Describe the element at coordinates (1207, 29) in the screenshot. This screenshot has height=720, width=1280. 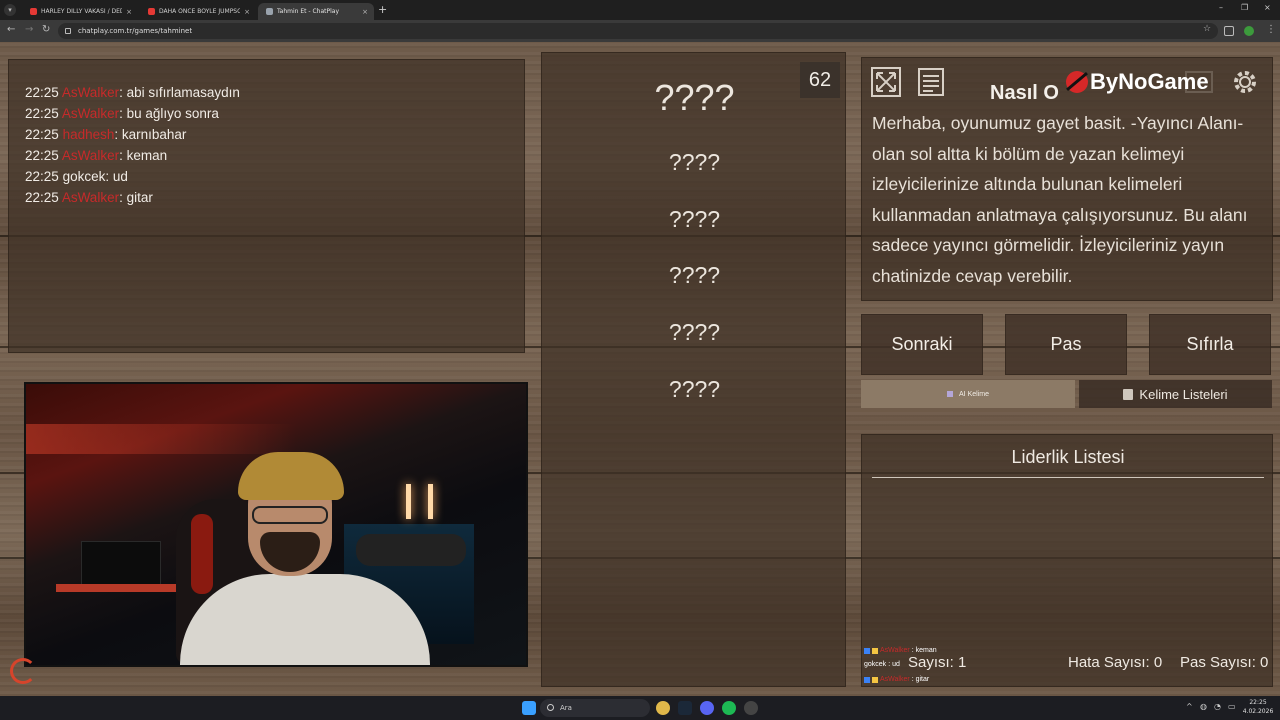
I see `bookmark-star-icon: ☆` at that location.